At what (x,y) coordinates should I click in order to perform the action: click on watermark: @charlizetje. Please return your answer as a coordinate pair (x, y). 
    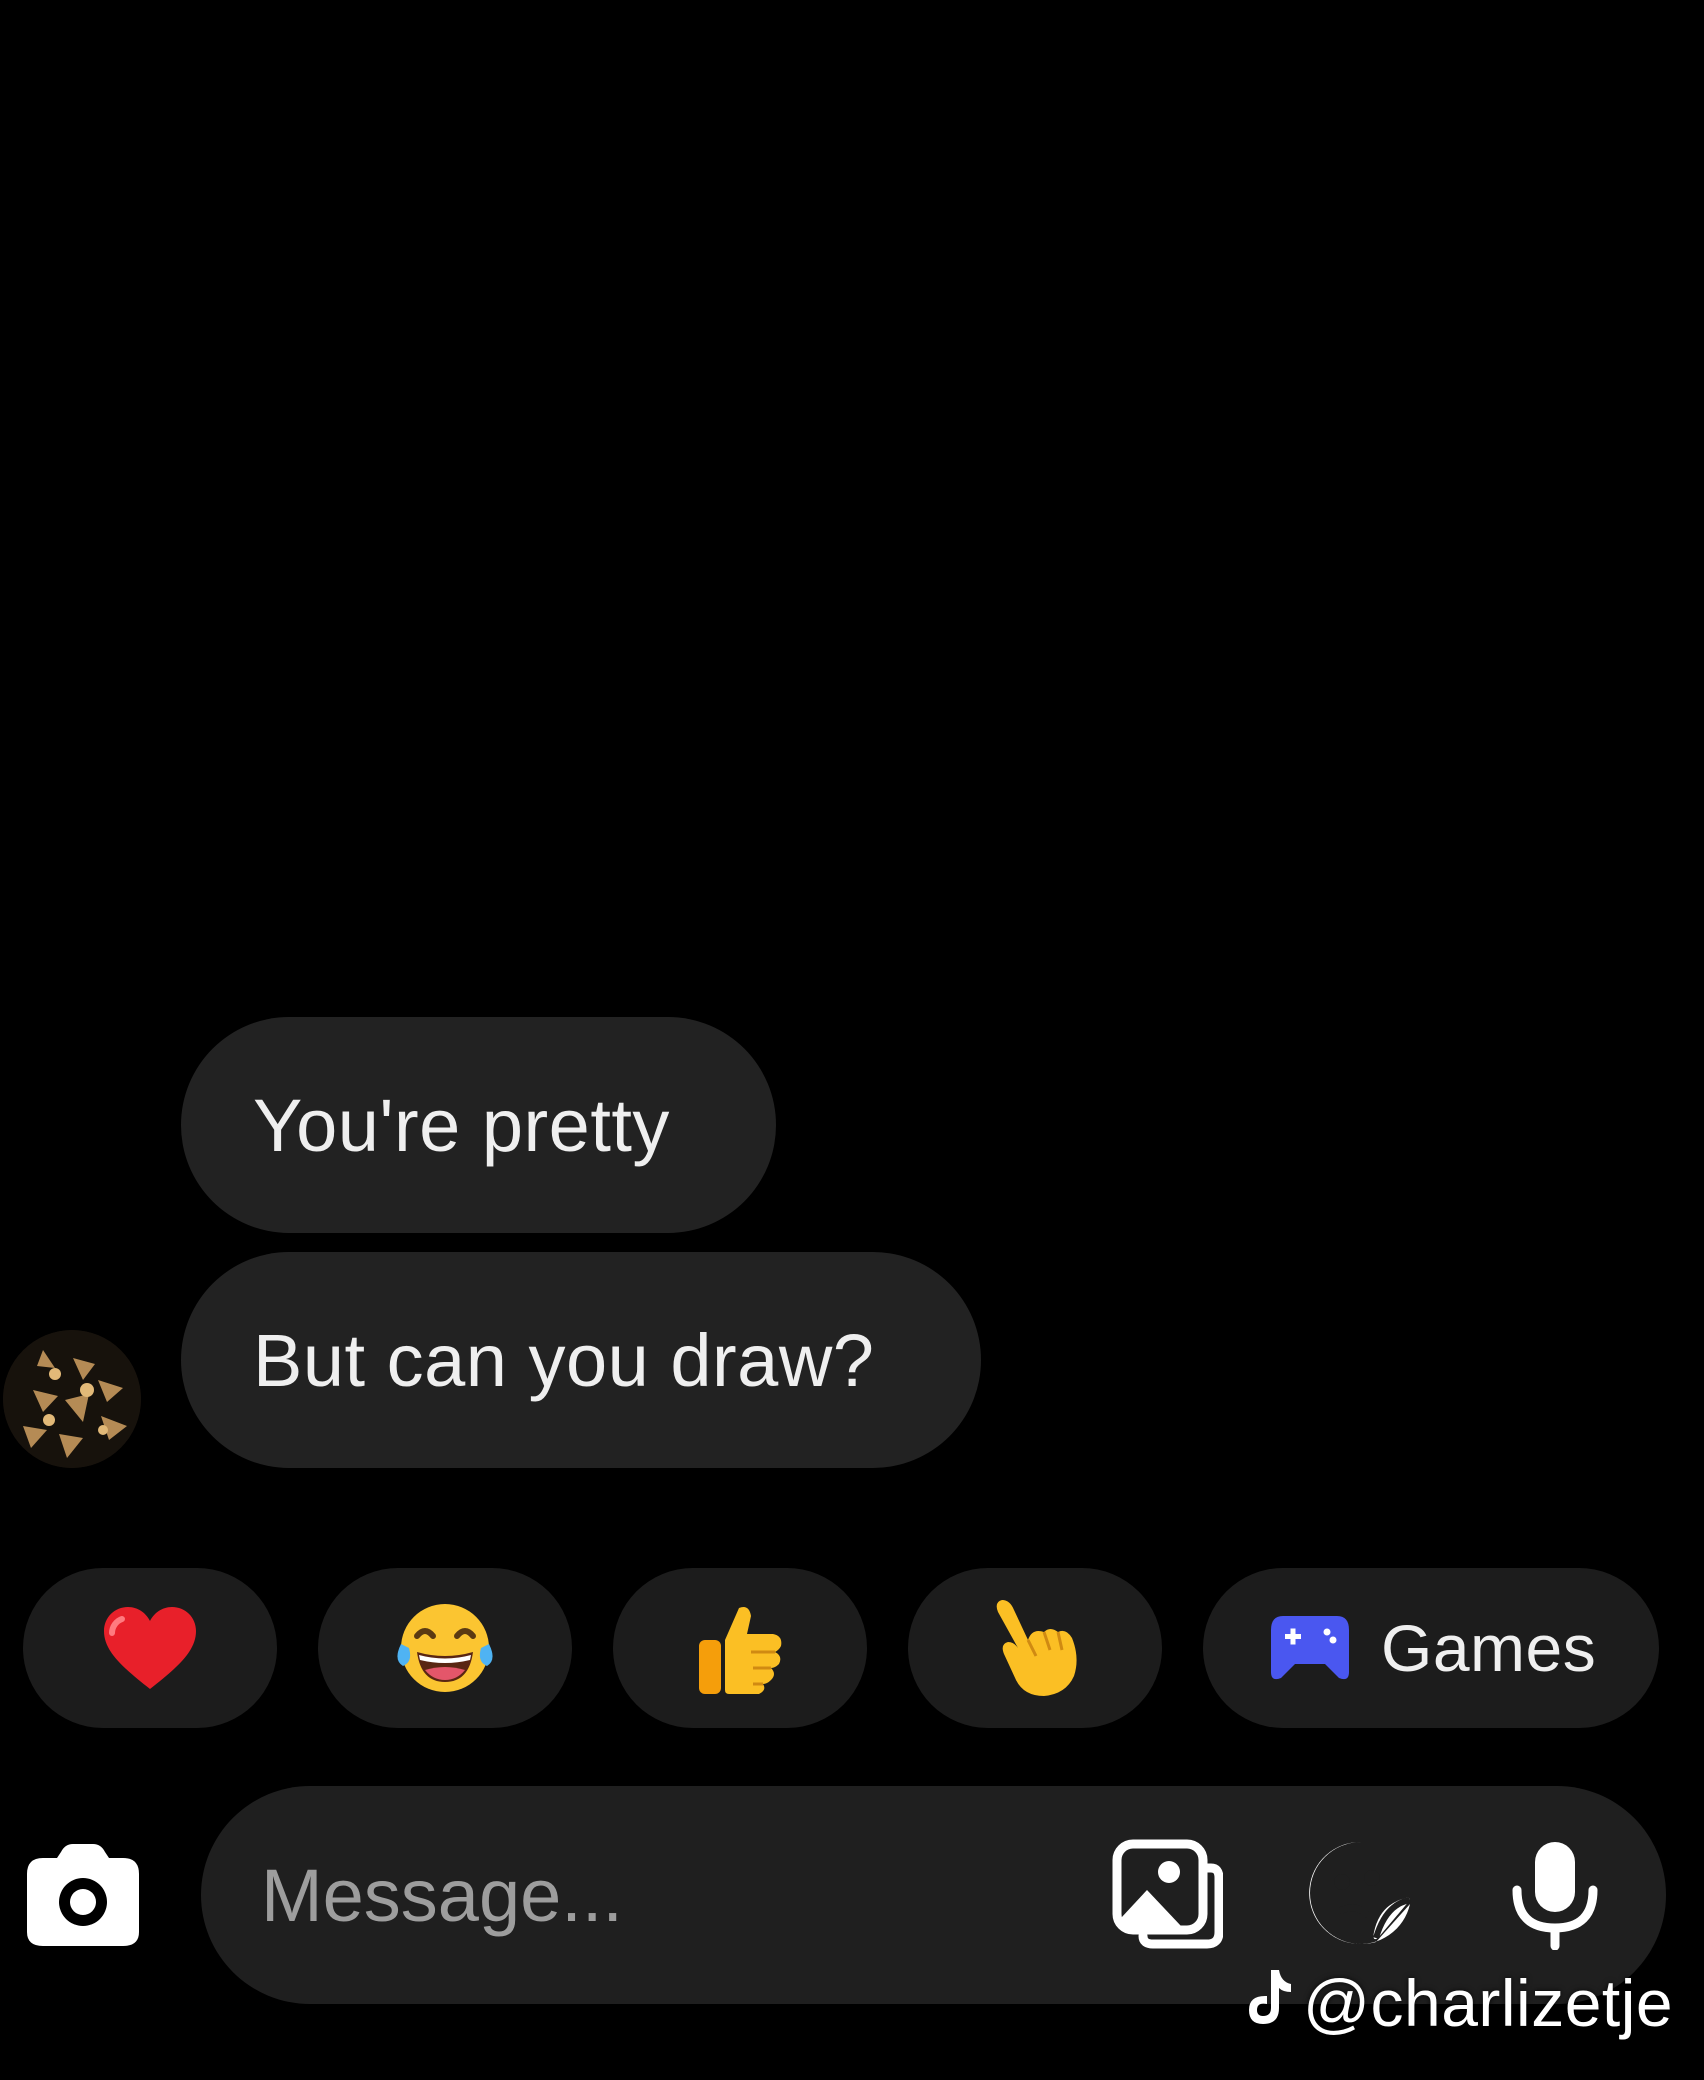
    Looking at the image, I should click on (1459, 2003).